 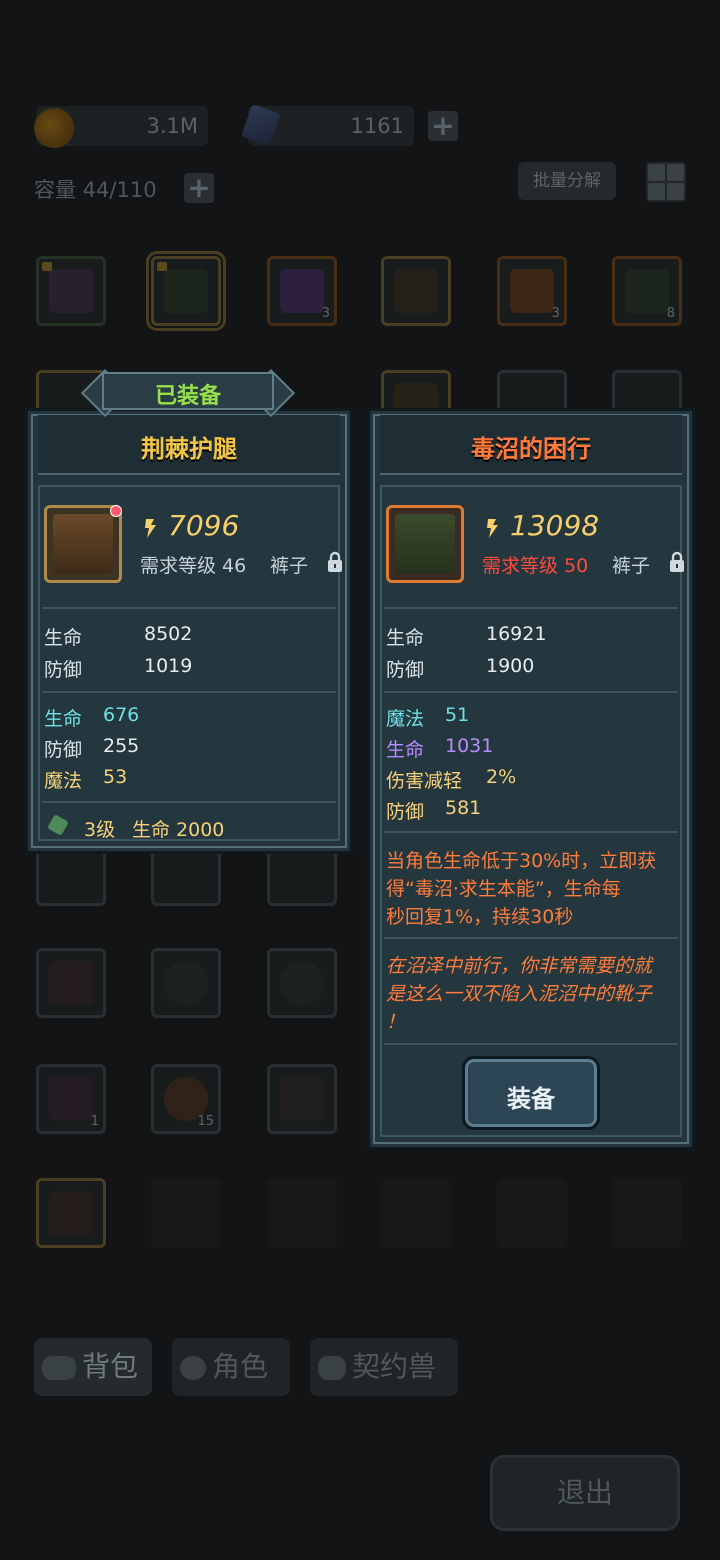 What do you see at coordinates (54, 128) in the screenshot?
I see `gold-coin-icon` at bounding box center [54, 128].